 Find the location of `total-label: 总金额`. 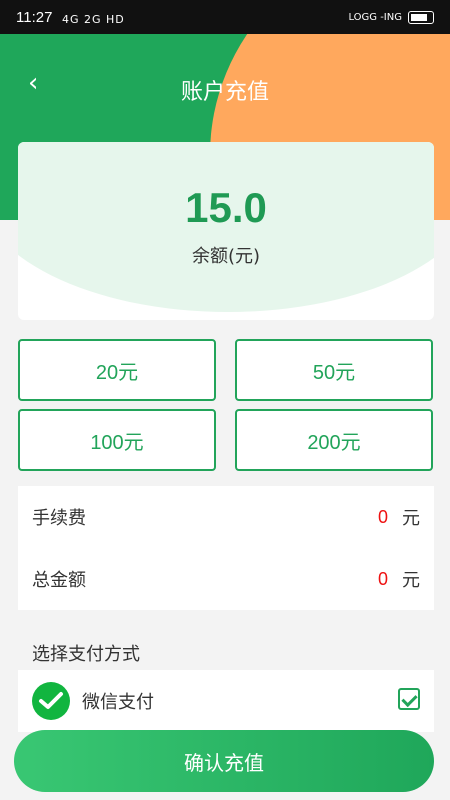

total-label: 总金额 is located at coordinates (59, 580).